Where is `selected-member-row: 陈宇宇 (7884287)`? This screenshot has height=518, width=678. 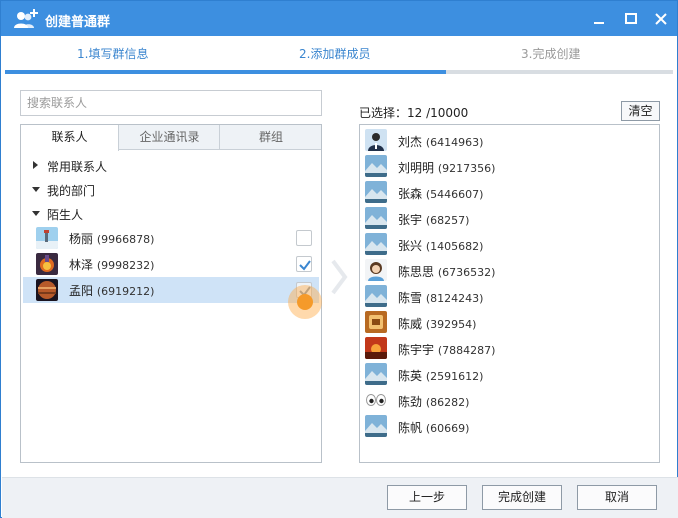
selected-member-row: 陈宇宇 (7884287) is located at coordinates (509, 348).